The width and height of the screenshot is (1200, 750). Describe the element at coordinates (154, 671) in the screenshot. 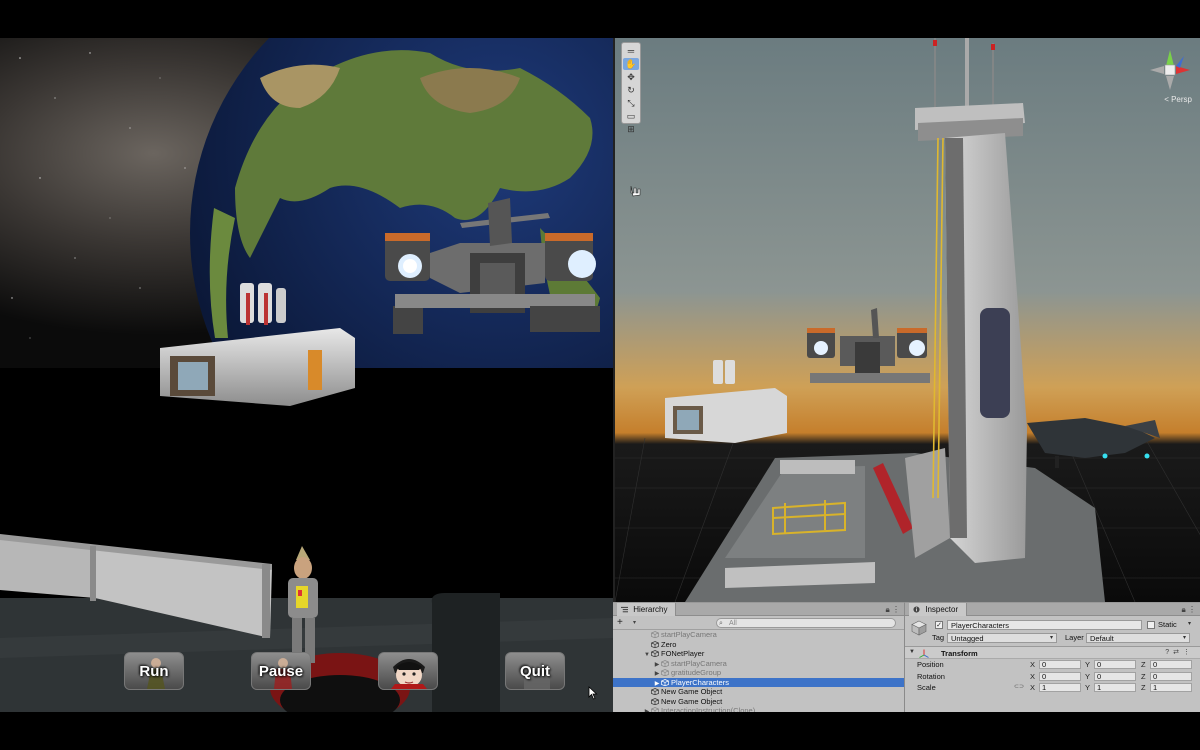

I see `run-button: Run` at that location.